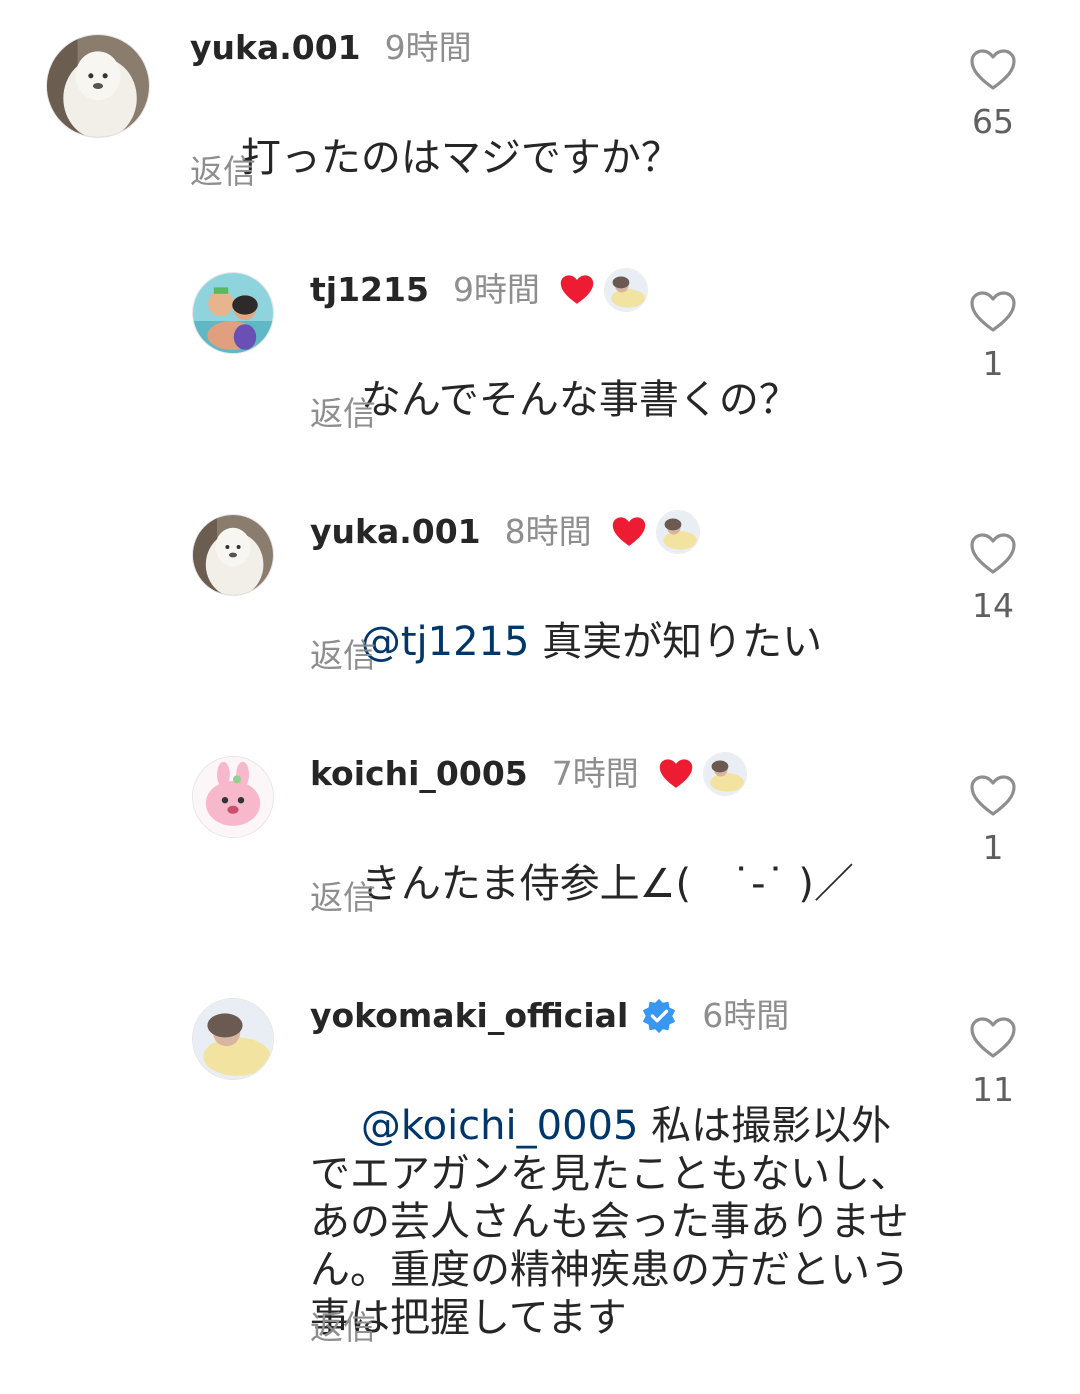  Describe the element at coordinates (419, 774) in the screenshot. I see `username: koichi_0005` at that location.